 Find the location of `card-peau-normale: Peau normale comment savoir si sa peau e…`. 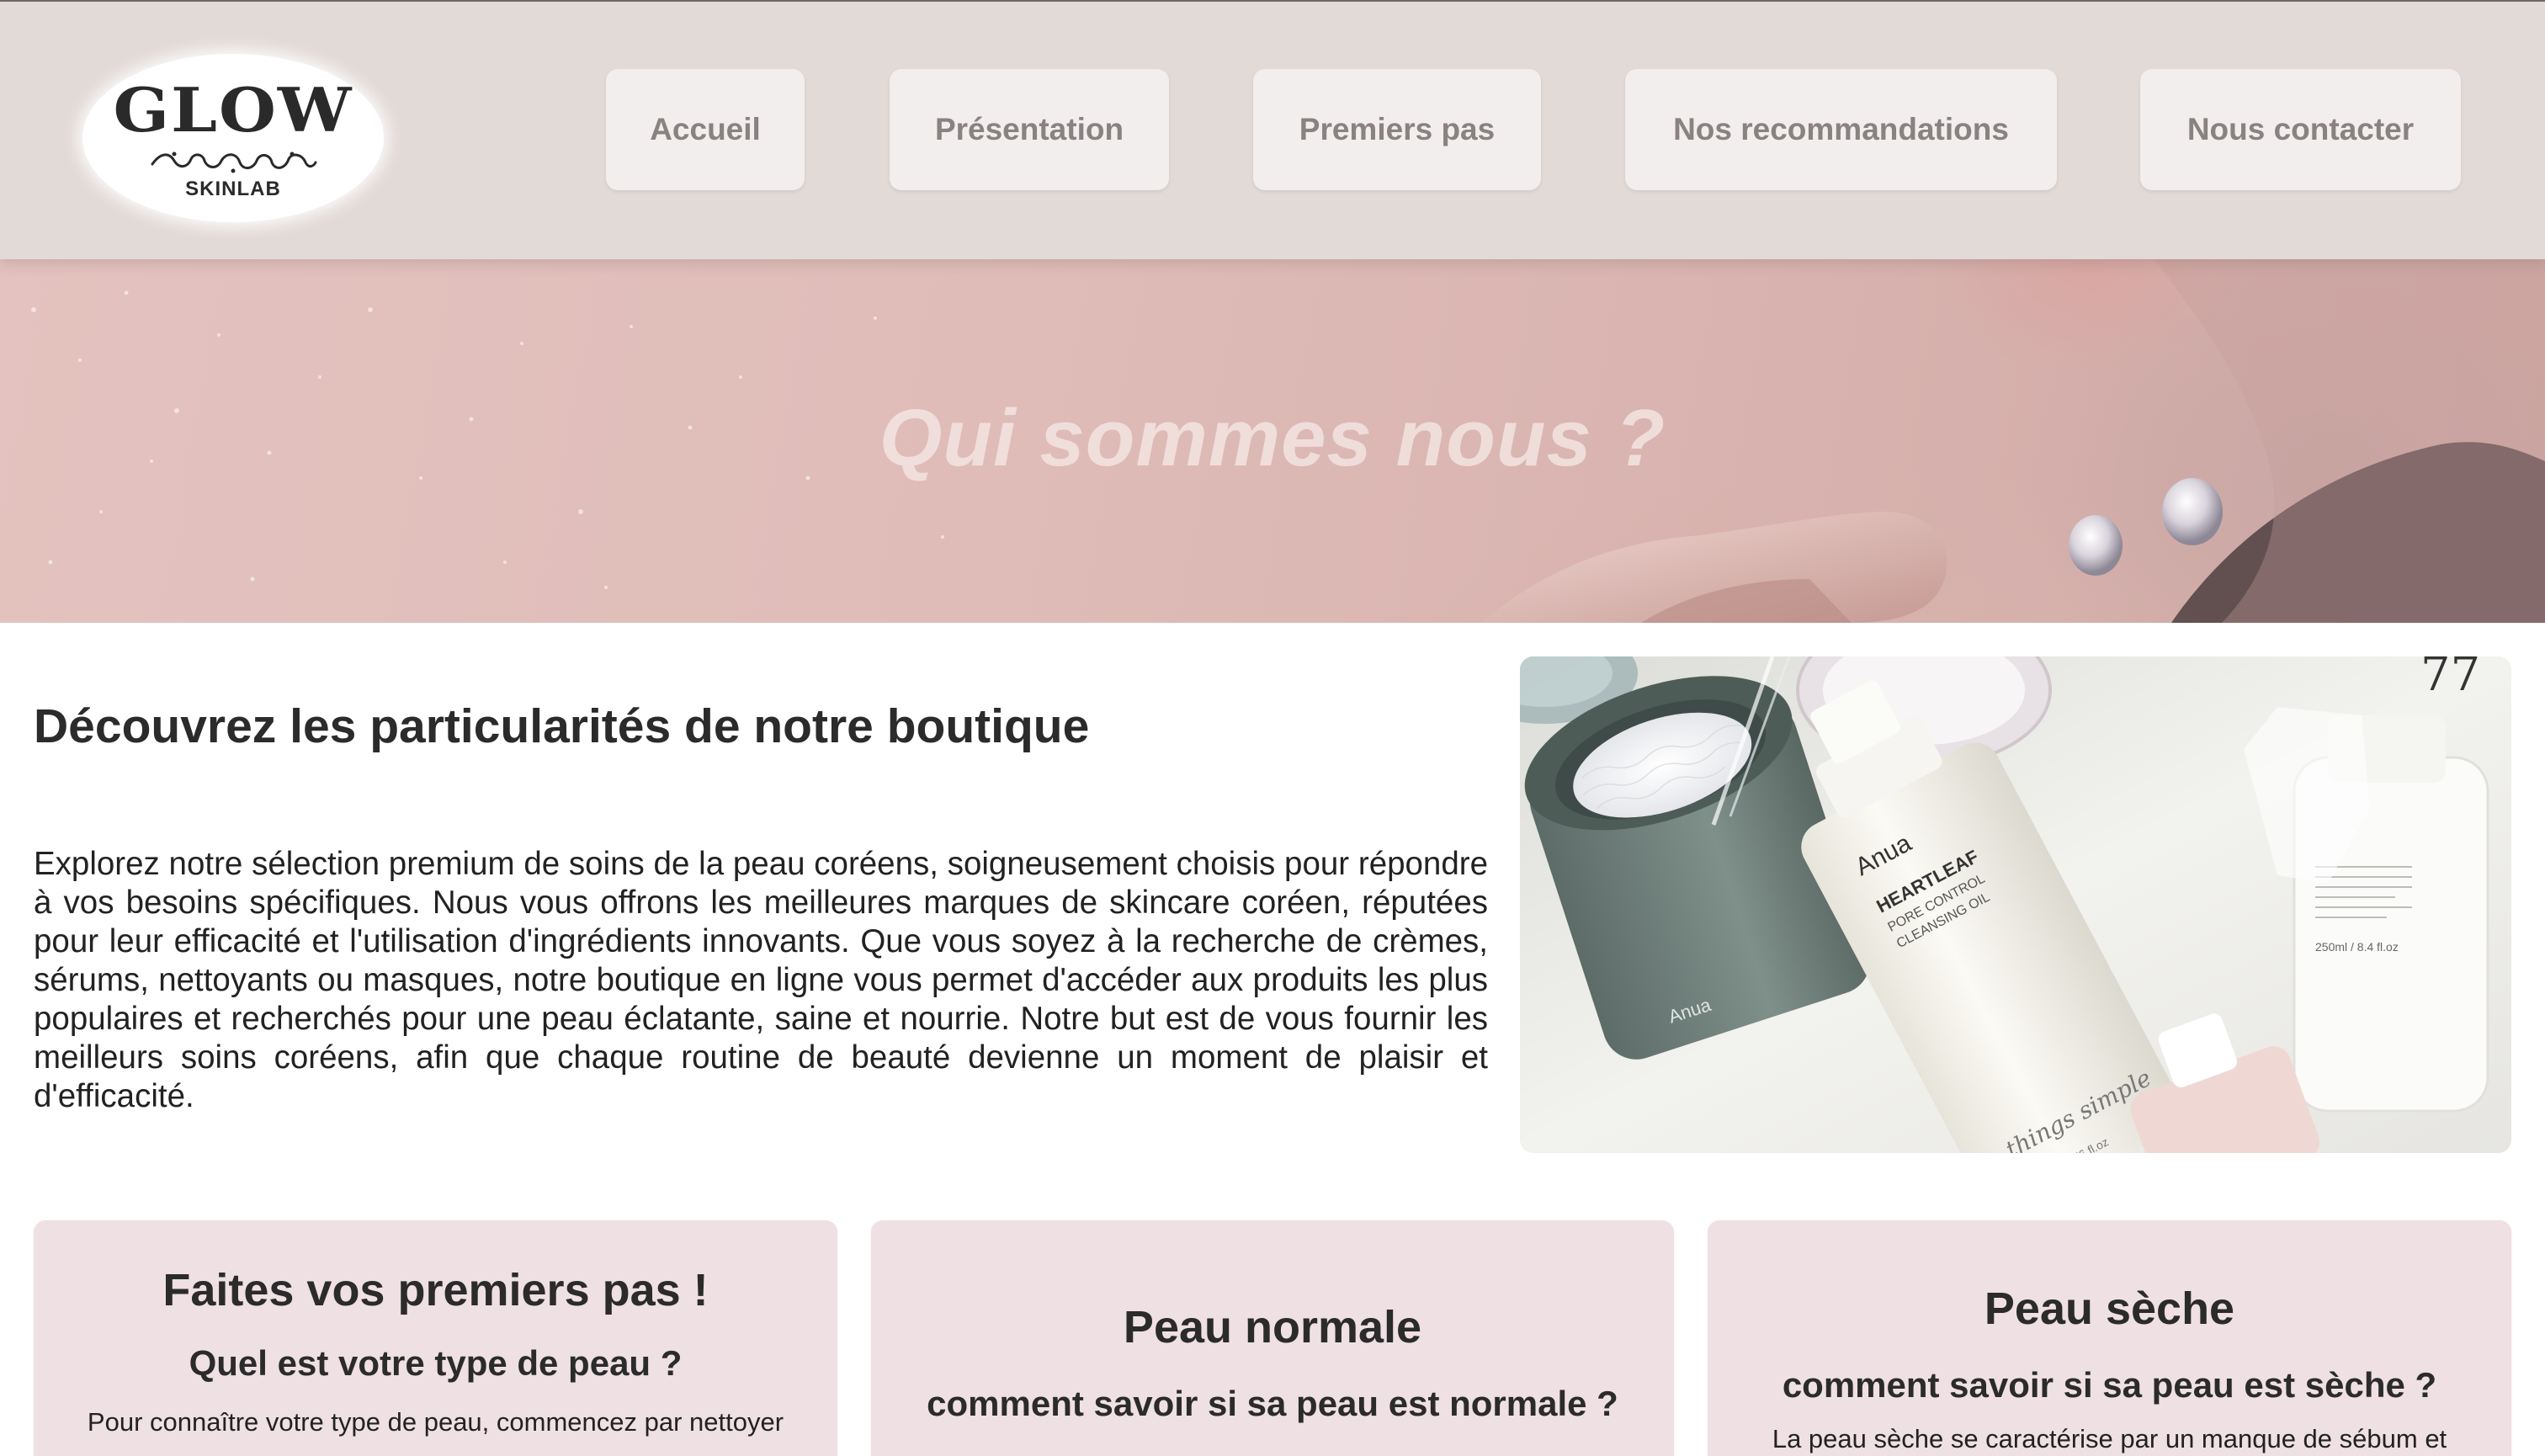

card-peau-normale: Peau normale comment savoir si sa peau e… is located at coordinates (1273, 1338).